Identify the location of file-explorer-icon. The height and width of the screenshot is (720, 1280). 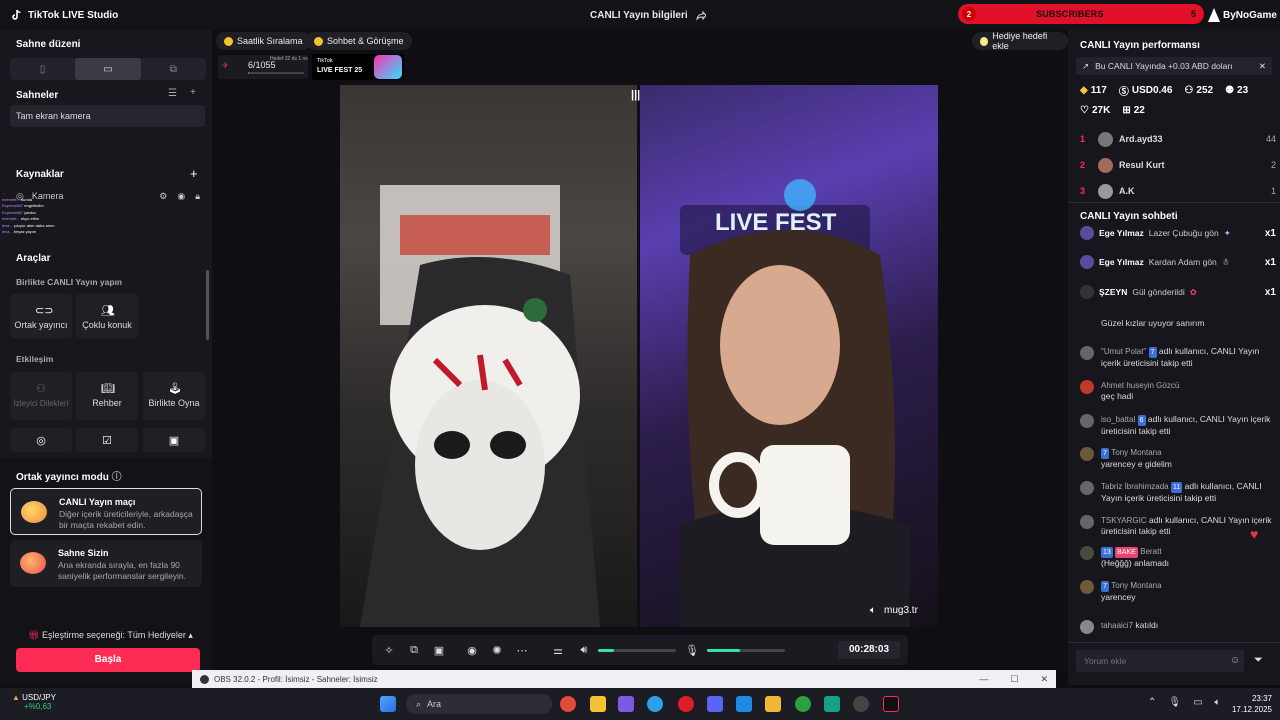
(598, 704).